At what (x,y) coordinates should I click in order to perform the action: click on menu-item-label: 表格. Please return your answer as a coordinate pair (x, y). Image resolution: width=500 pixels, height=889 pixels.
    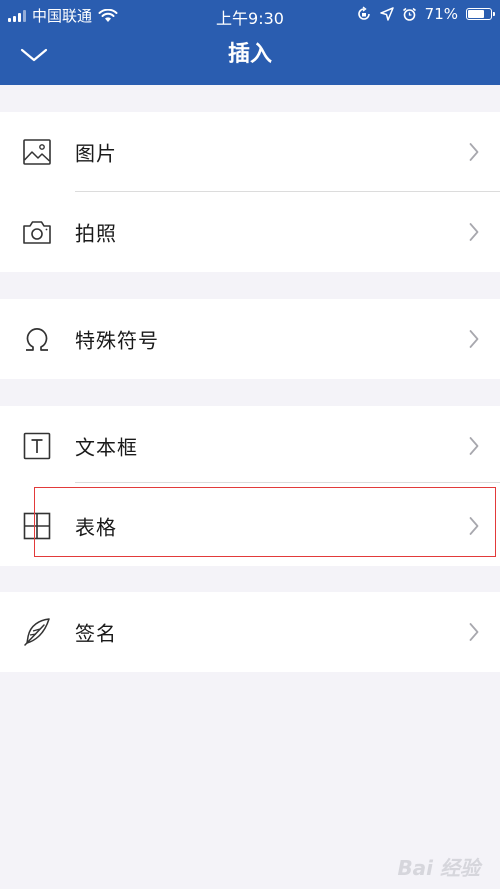
    Looking at the image, I should click on (96, 527).